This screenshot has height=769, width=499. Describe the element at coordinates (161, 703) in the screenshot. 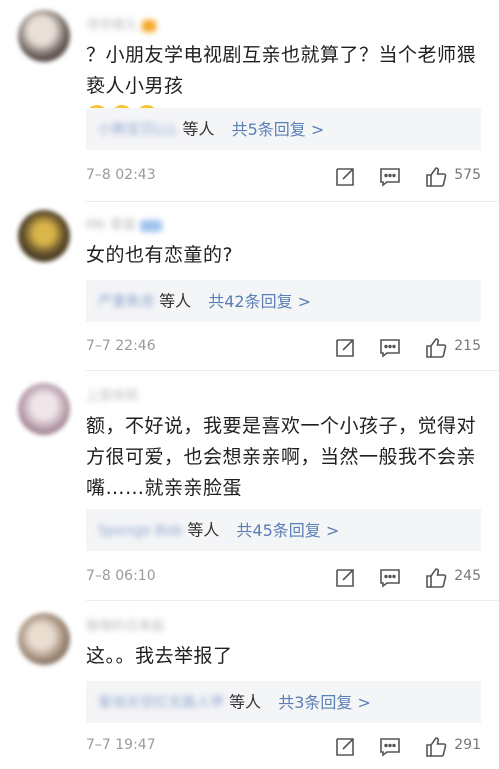

I see `reply-usernames: 爱地天空红无路人甲` at that location.